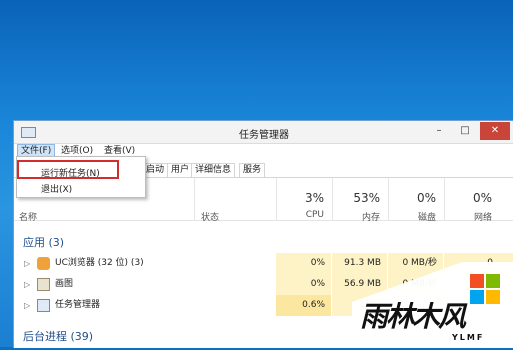  I want to click on logo-tile-blue, so click(477, 297).